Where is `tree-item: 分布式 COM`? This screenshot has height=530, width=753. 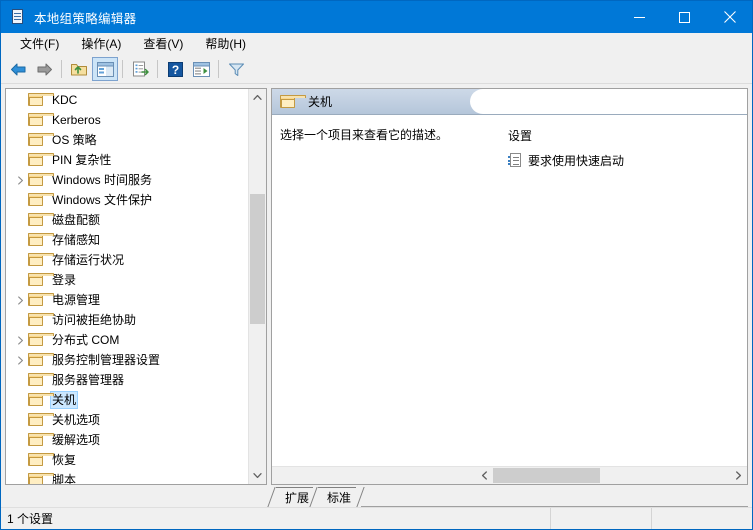
tree-item: 分布式 COM is located at coordinates (136, 340).